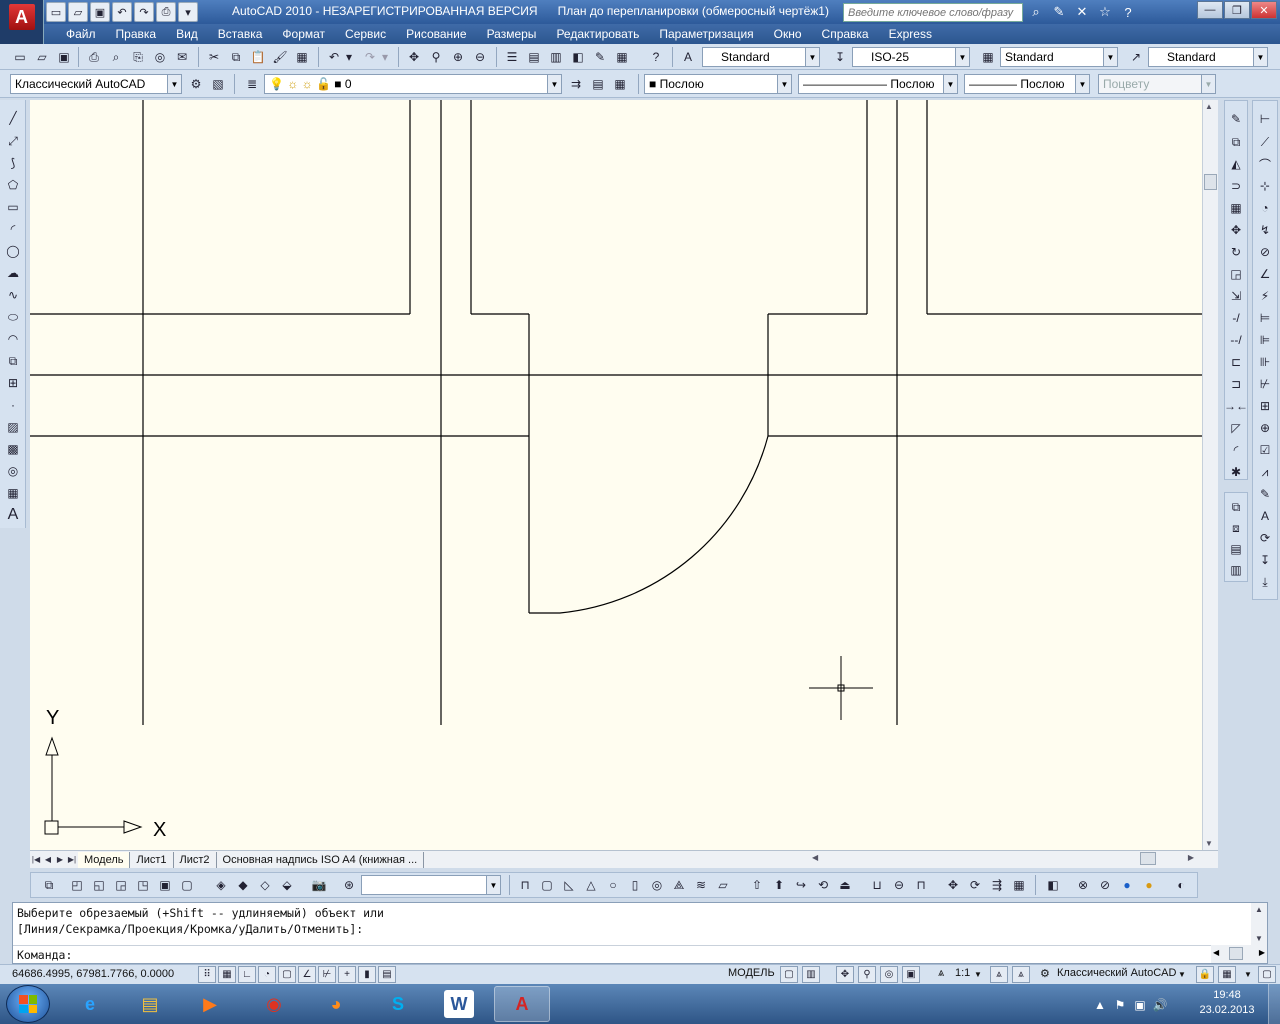 This screenshot has width=1280, height=1024. I want to click on mleader-style-dropdown: Standard ▼, so click(1208, 57).